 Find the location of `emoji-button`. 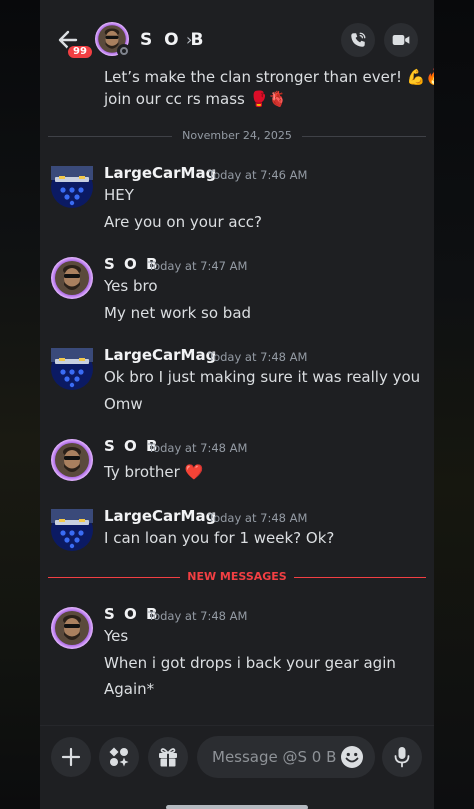

emoji-button is located at coordinates (352, 757).